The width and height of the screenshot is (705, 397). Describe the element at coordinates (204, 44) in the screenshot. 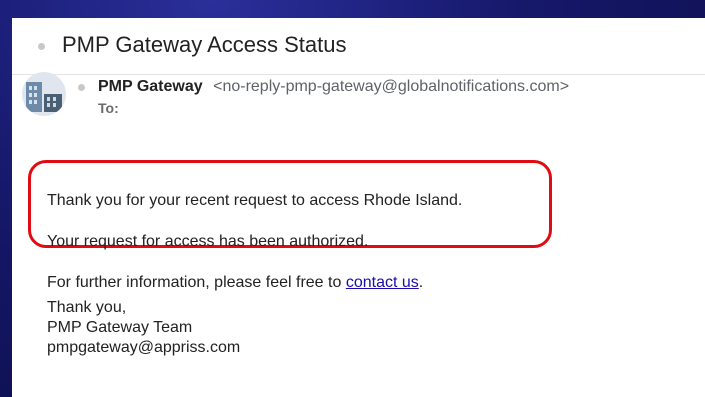

I see `email-subject: PMP Gateway Access Status` at that location.